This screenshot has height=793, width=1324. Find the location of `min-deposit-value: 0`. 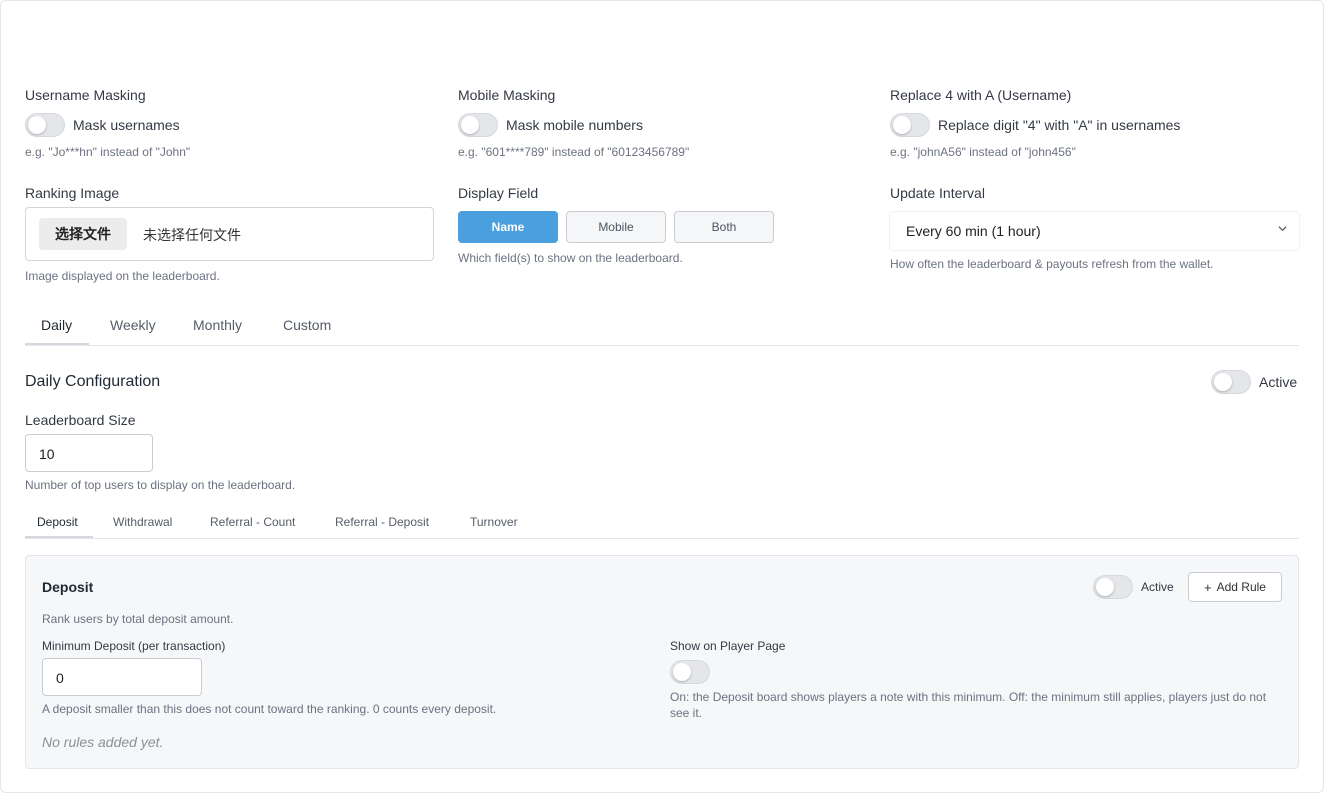

min-deposit-value: 0 is located at coordinates (60, 678).